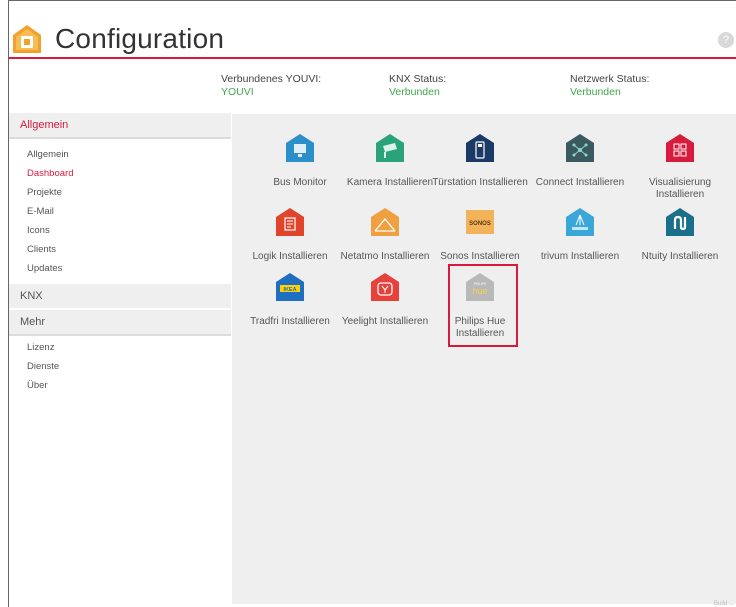 Image resolution: width=736 pixels, height=607 pixels. What do you see at coordinates (385, 287) in the screenshot?
I see `yeelight-icon` at bounding box center [385, 287].